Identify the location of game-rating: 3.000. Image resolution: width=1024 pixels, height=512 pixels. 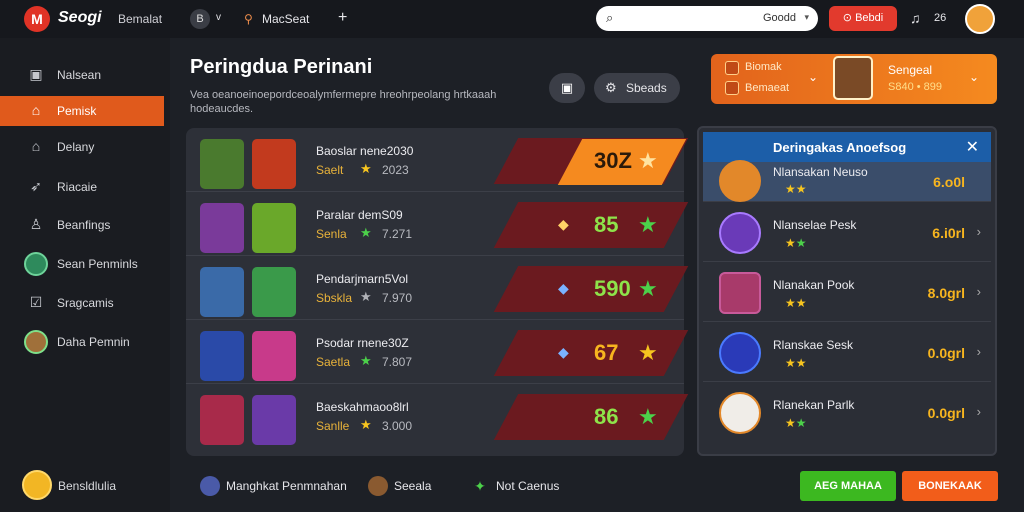
(397, 426).